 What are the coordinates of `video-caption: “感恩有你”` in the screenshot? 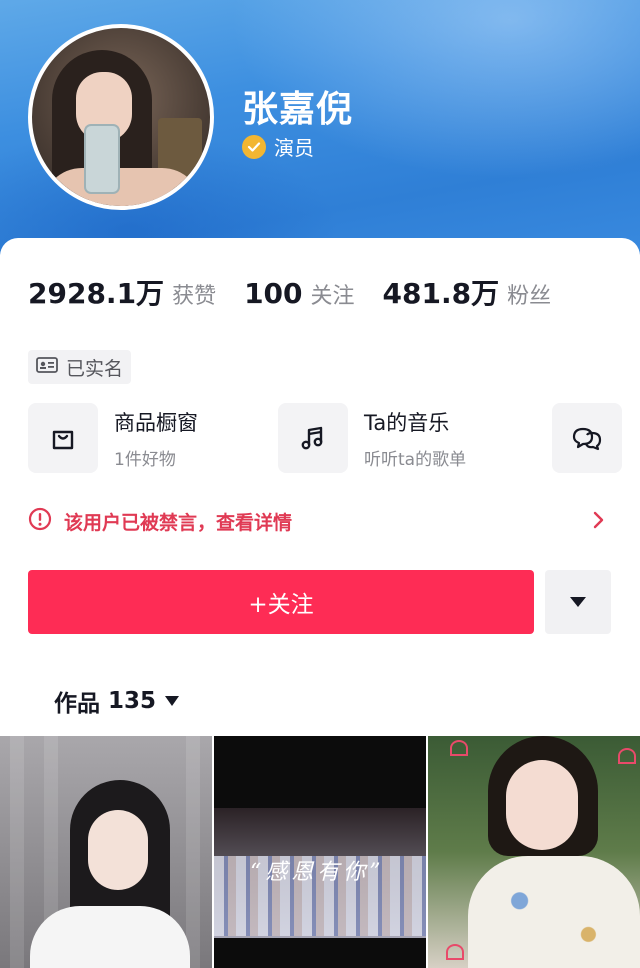 It's located at (317, 872).